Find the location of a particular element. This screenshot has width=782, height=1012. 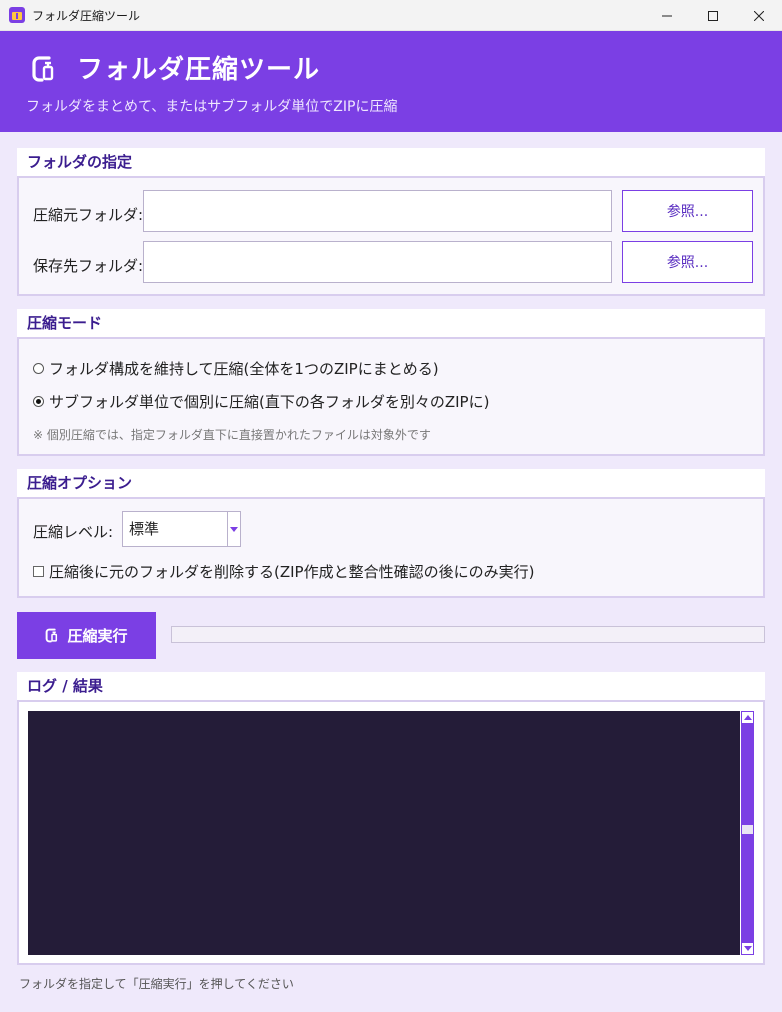

title-bar: フォルダ圧縮ツール is located at coordinates (391, 15).